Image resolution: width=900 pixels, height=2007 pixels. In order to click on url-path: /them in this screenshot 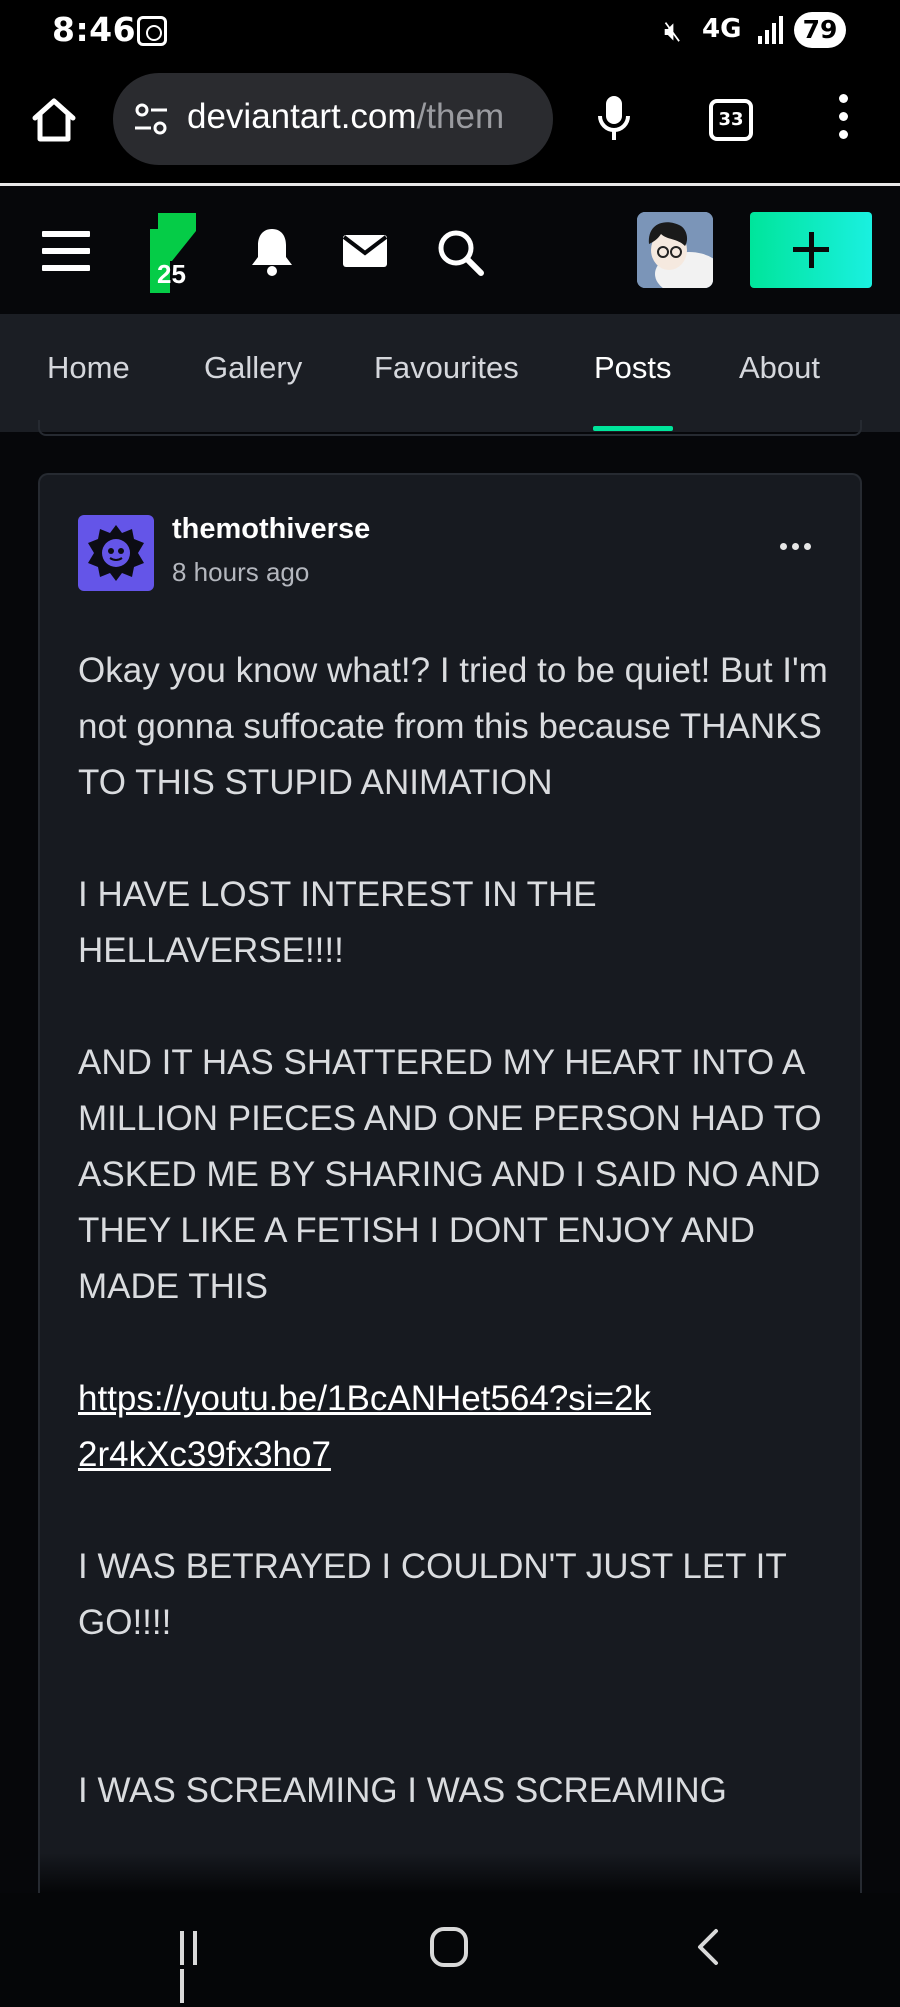, I will do `click(460, 116)`.